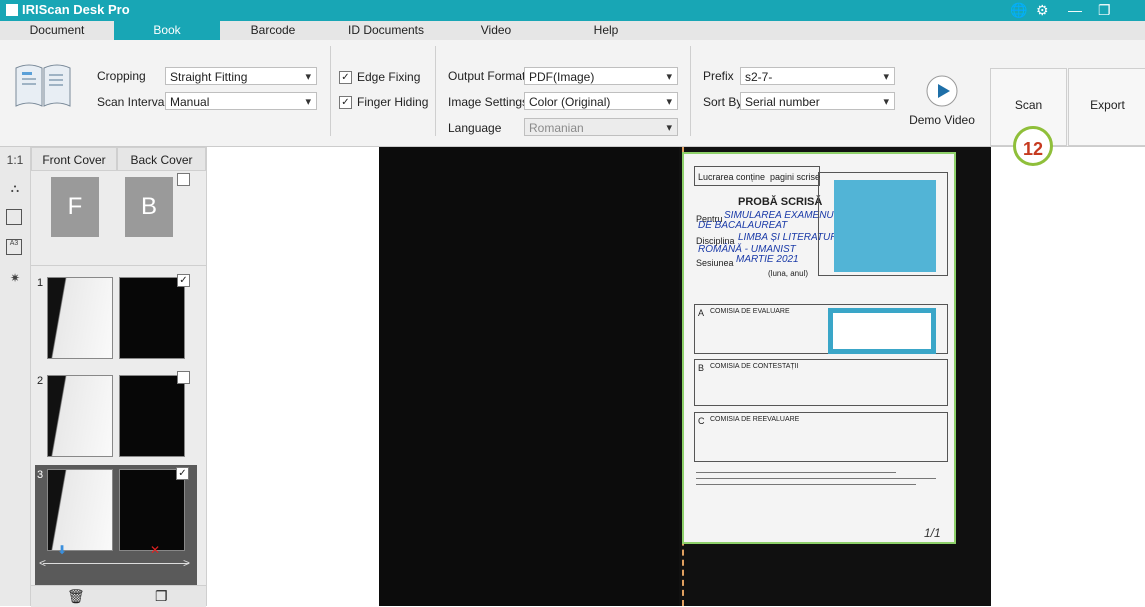  What do you see at coordinates (118, 265) in the screenshot?
I see `divider` at bounding box center [118, 265].